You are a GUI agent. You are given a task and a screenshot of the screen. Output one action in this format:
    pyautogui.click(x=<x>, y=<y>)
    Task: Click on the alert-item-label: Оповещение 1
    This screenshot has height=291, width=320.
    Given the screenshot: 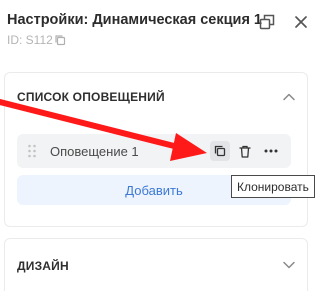 What is the action you would take?
    pyautogui.click(x=94, y=151)
    